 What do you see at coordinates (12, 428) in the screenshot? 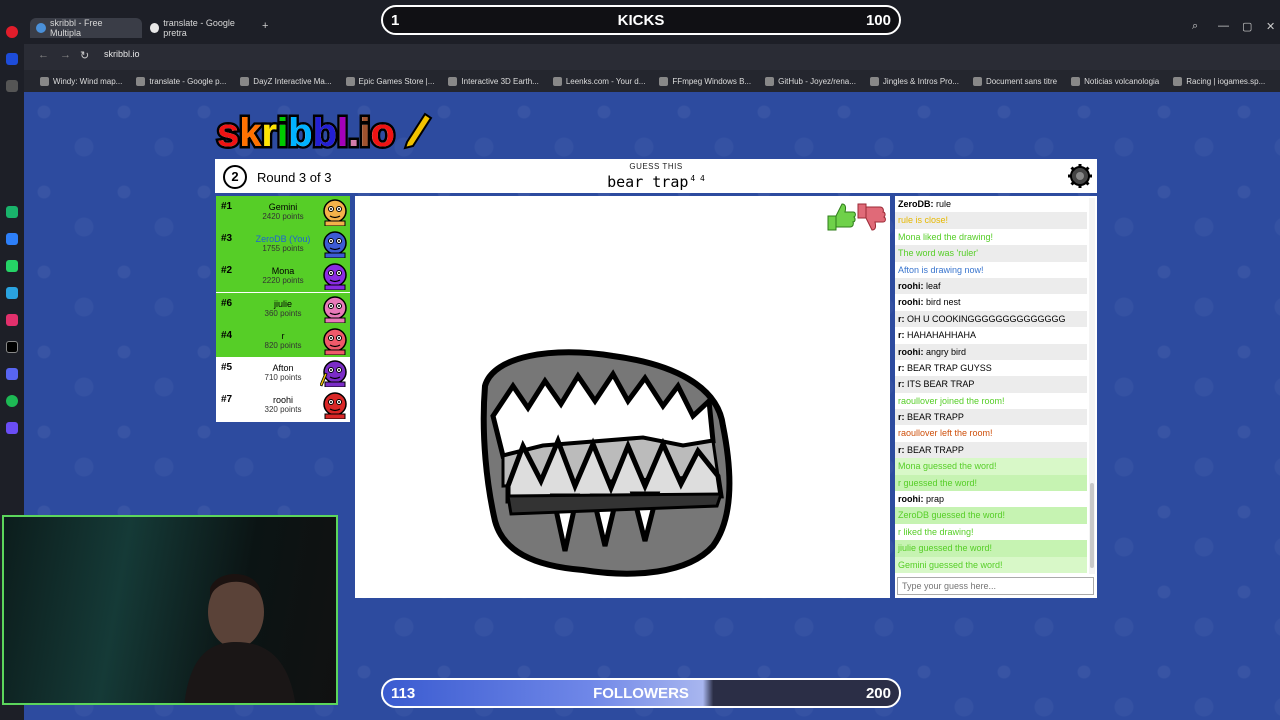
I see `player-icon` at bounding box center [12, 428].